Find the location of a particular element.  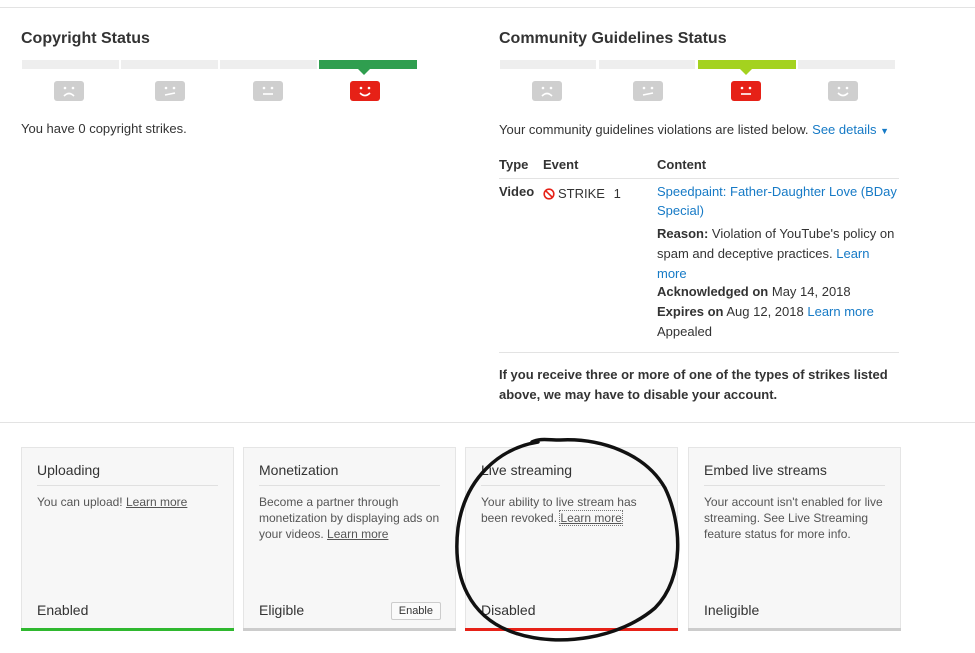

card-body: You can upload! Learn more is located at coordinates (128, 502).